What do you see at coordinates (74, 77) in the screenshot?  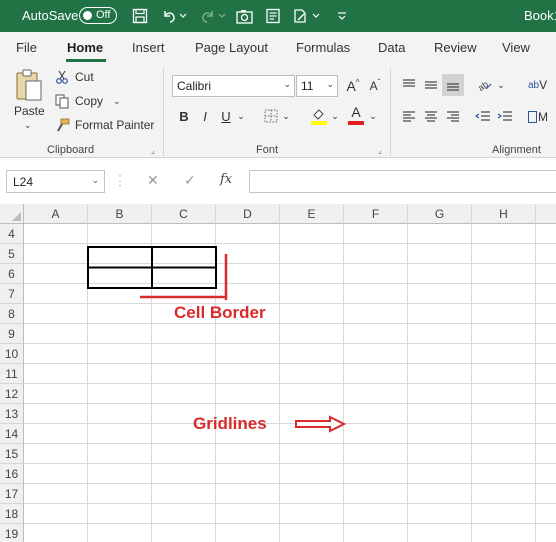 I see `cut-button: Cut` at bounding box center [74, 77].